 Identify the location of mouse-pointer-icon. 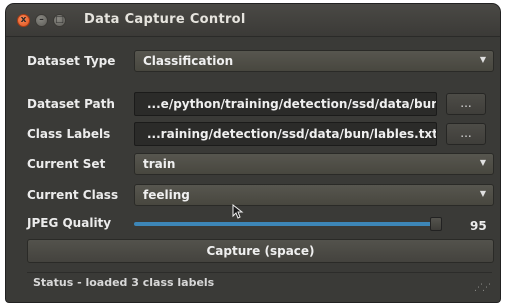
(238, 211).